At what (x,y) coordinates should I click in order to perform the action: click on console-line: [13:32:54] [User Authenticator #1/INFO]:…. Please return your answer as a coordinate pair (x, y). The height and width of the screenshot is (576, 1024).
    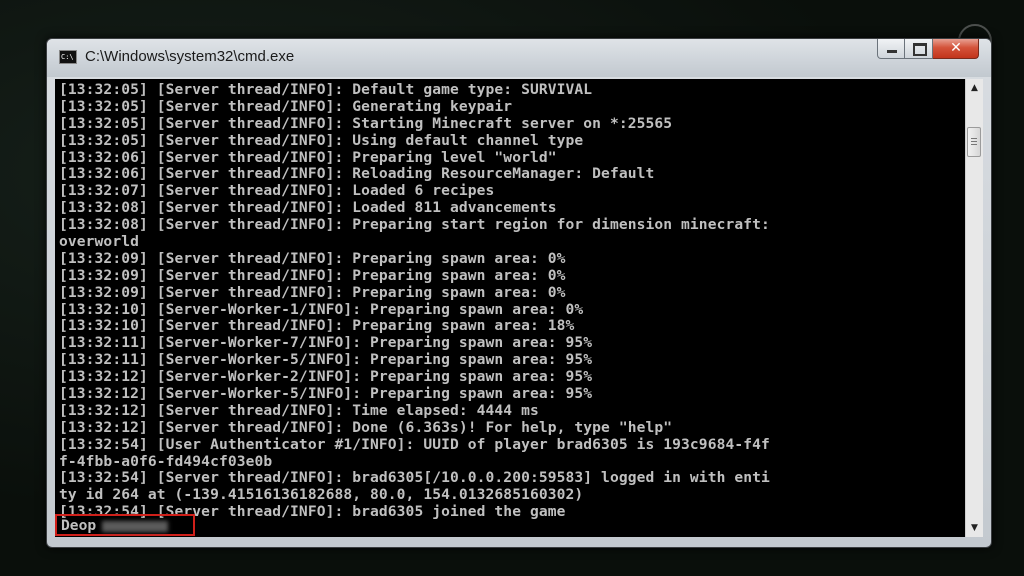
    Looking at the image, I should click on (414, 444).